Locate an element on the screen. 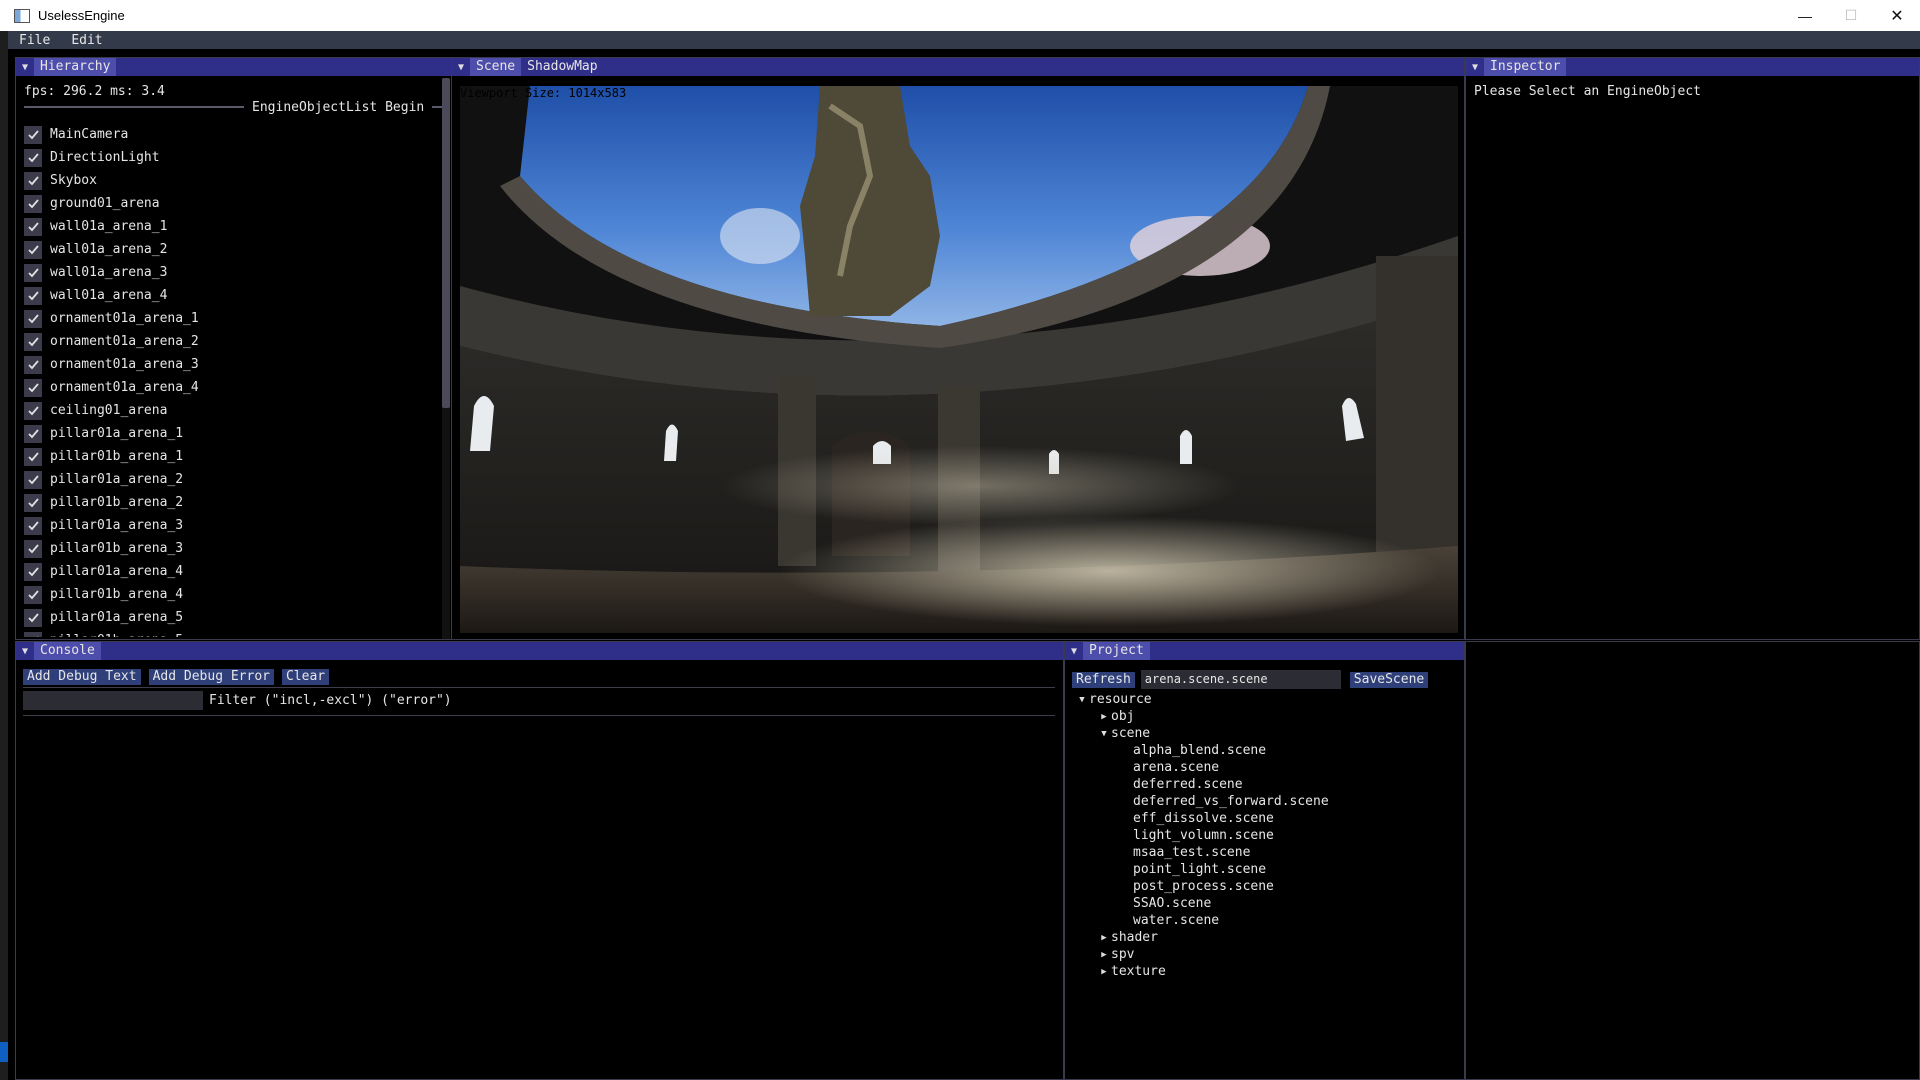 The height and width of the screenshot is (1080, 1920). tree-file: alpha_blend.scene is located at coordinates (1202, 750).